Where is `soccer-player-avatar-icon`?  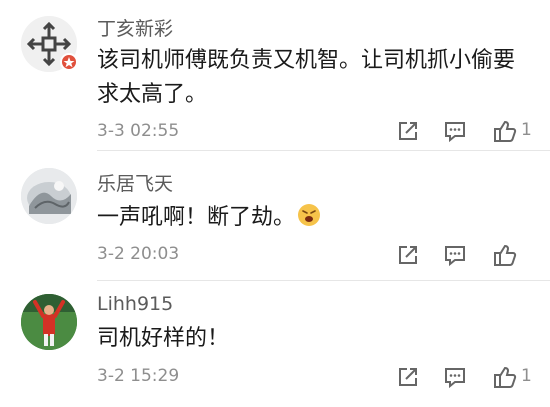 soccer-player-avatar-icon is located at coordinates (49, 322).